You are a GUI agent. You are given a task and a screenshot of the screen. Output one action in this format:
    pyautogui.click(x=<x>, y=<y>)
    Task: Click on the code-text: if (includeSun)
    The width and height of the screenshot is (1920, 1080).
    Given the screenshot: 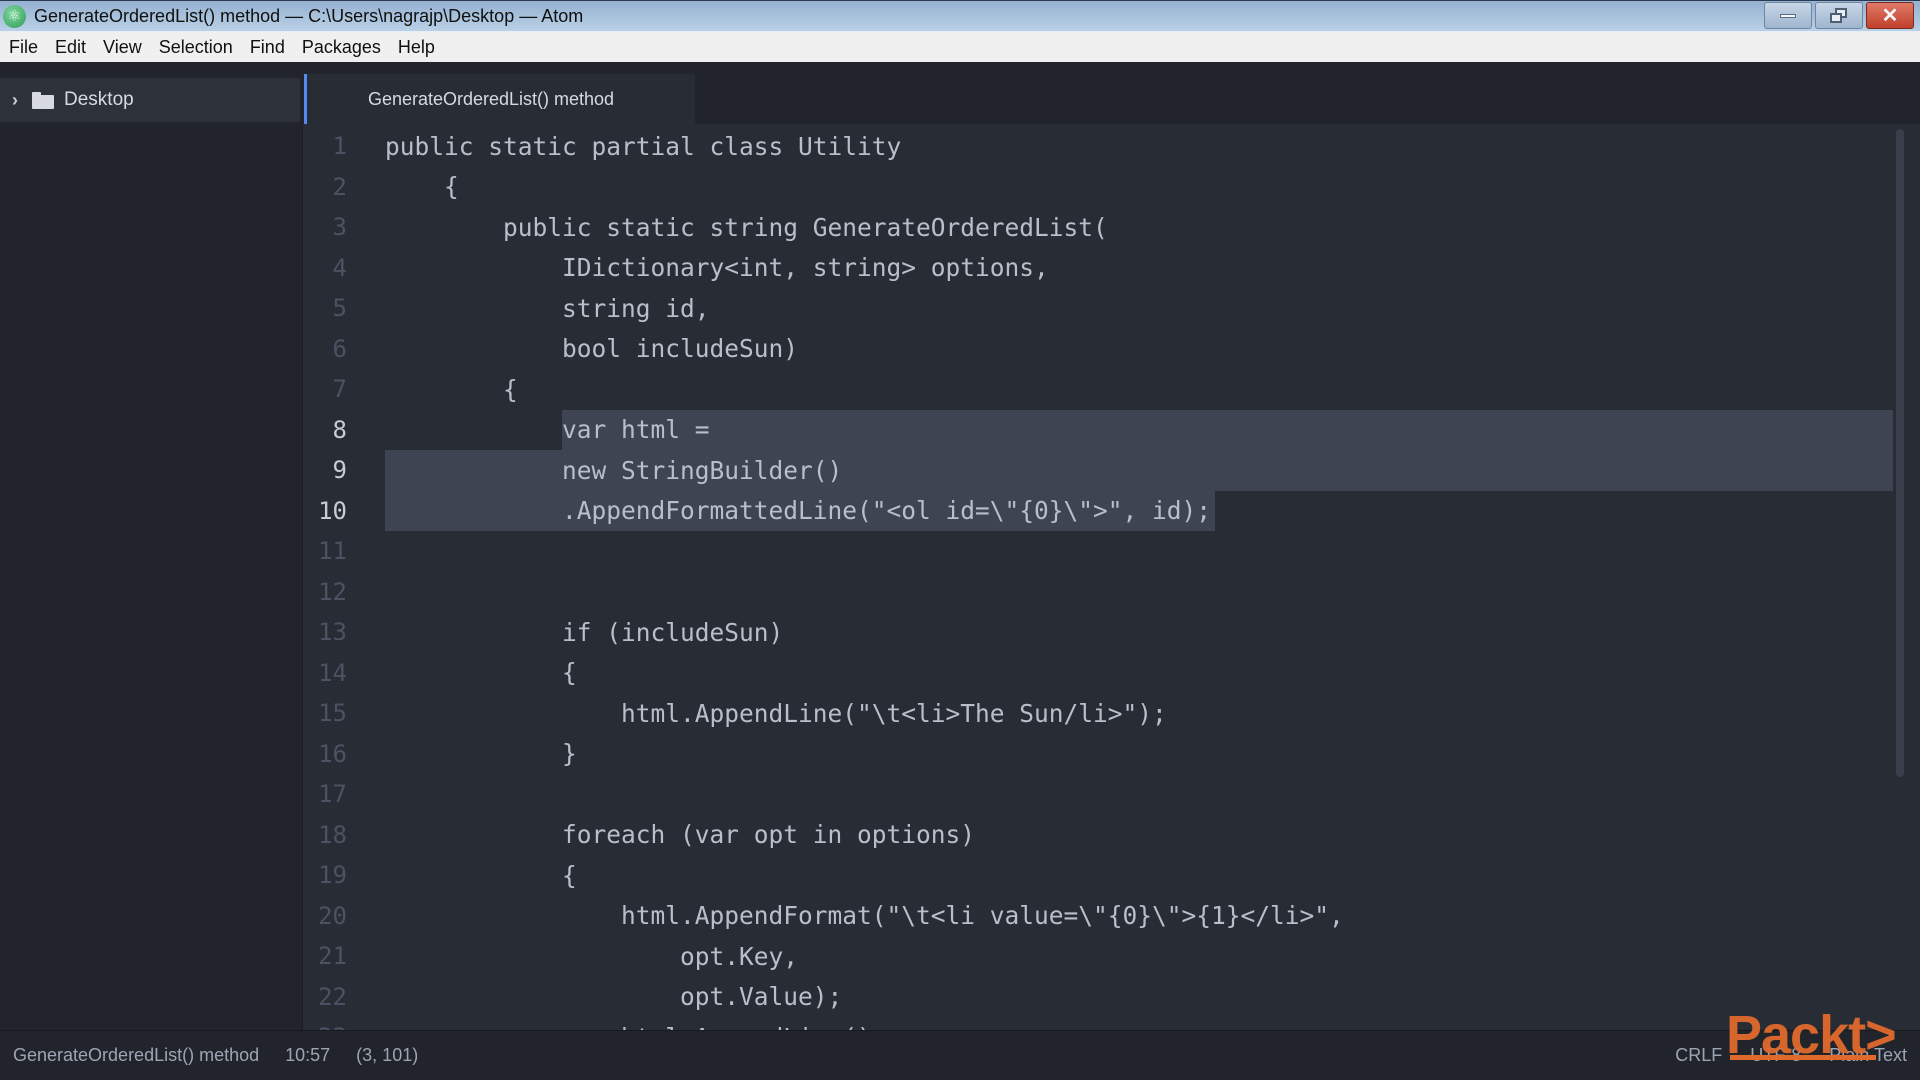 What is the action you would take?
    pyautogui.click(x=584, y=632)
    